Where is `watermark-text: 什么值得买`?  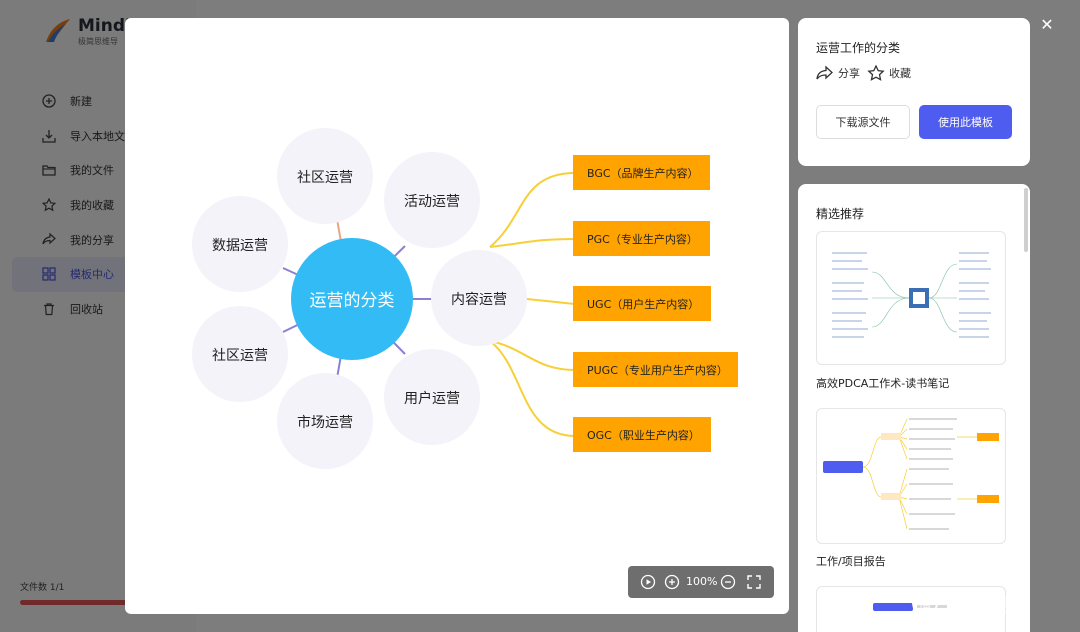
watermark-text: 什么值得买 is located at coordinates (986, 605).